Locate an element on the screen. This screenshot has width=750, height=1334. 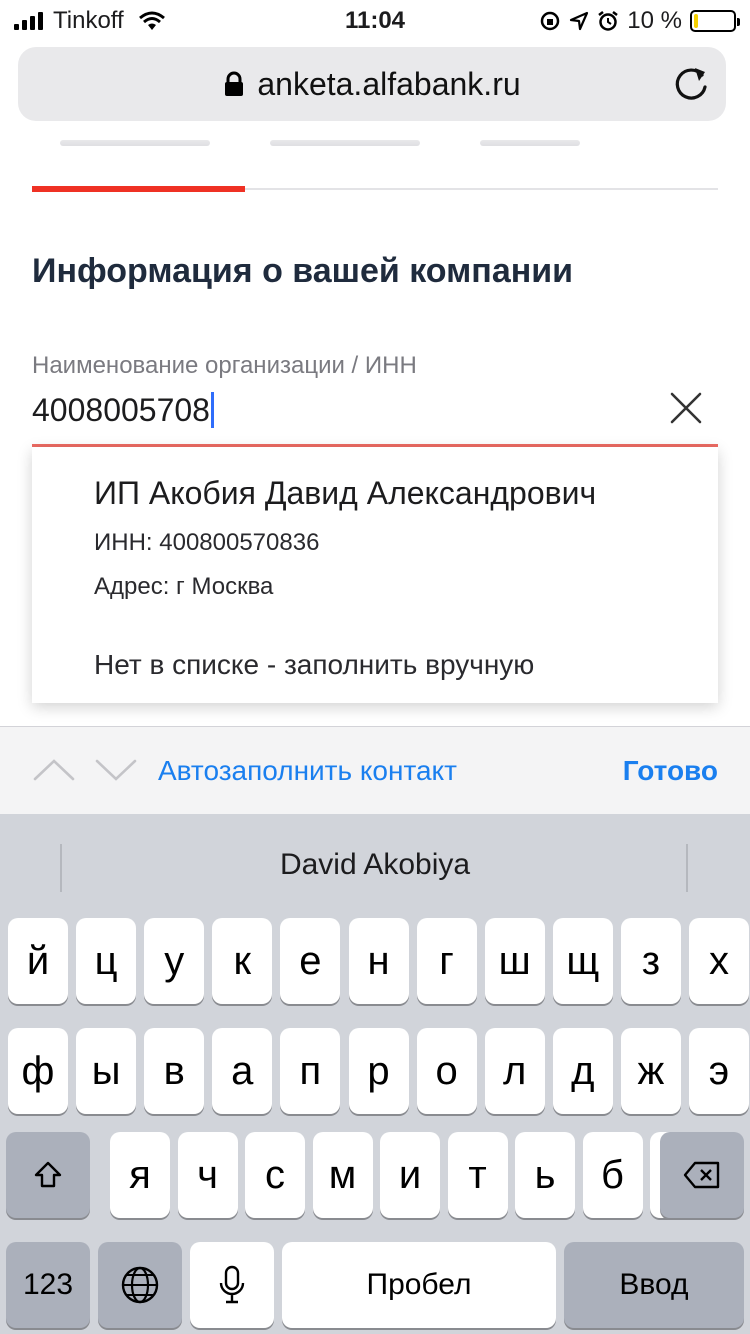
return-key: Ввод is located at coordinates (654, 1285).